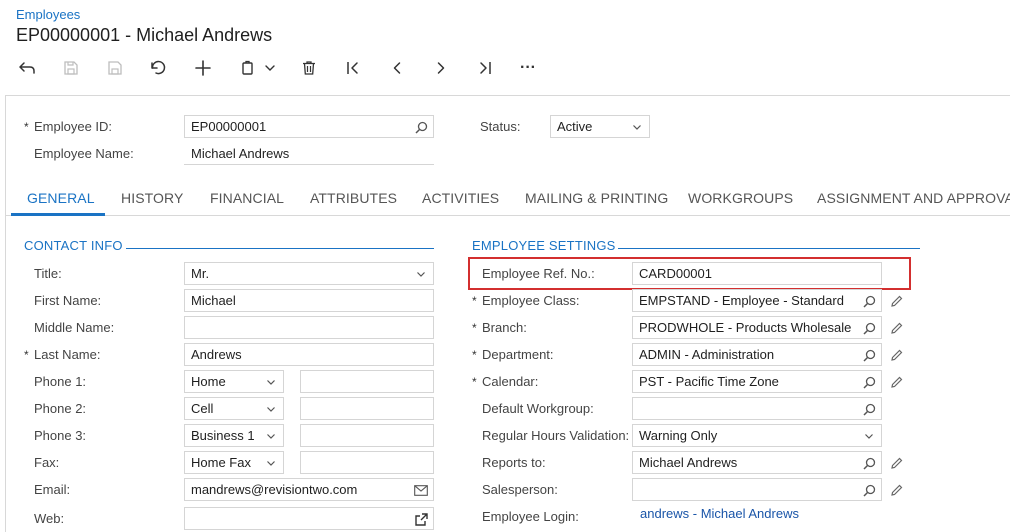 This screenshot has width=1010, height=532. Describe the element at coordinates (520, 489) in the screenshot. I see `salesperson-label: Salesperson:` at that location.